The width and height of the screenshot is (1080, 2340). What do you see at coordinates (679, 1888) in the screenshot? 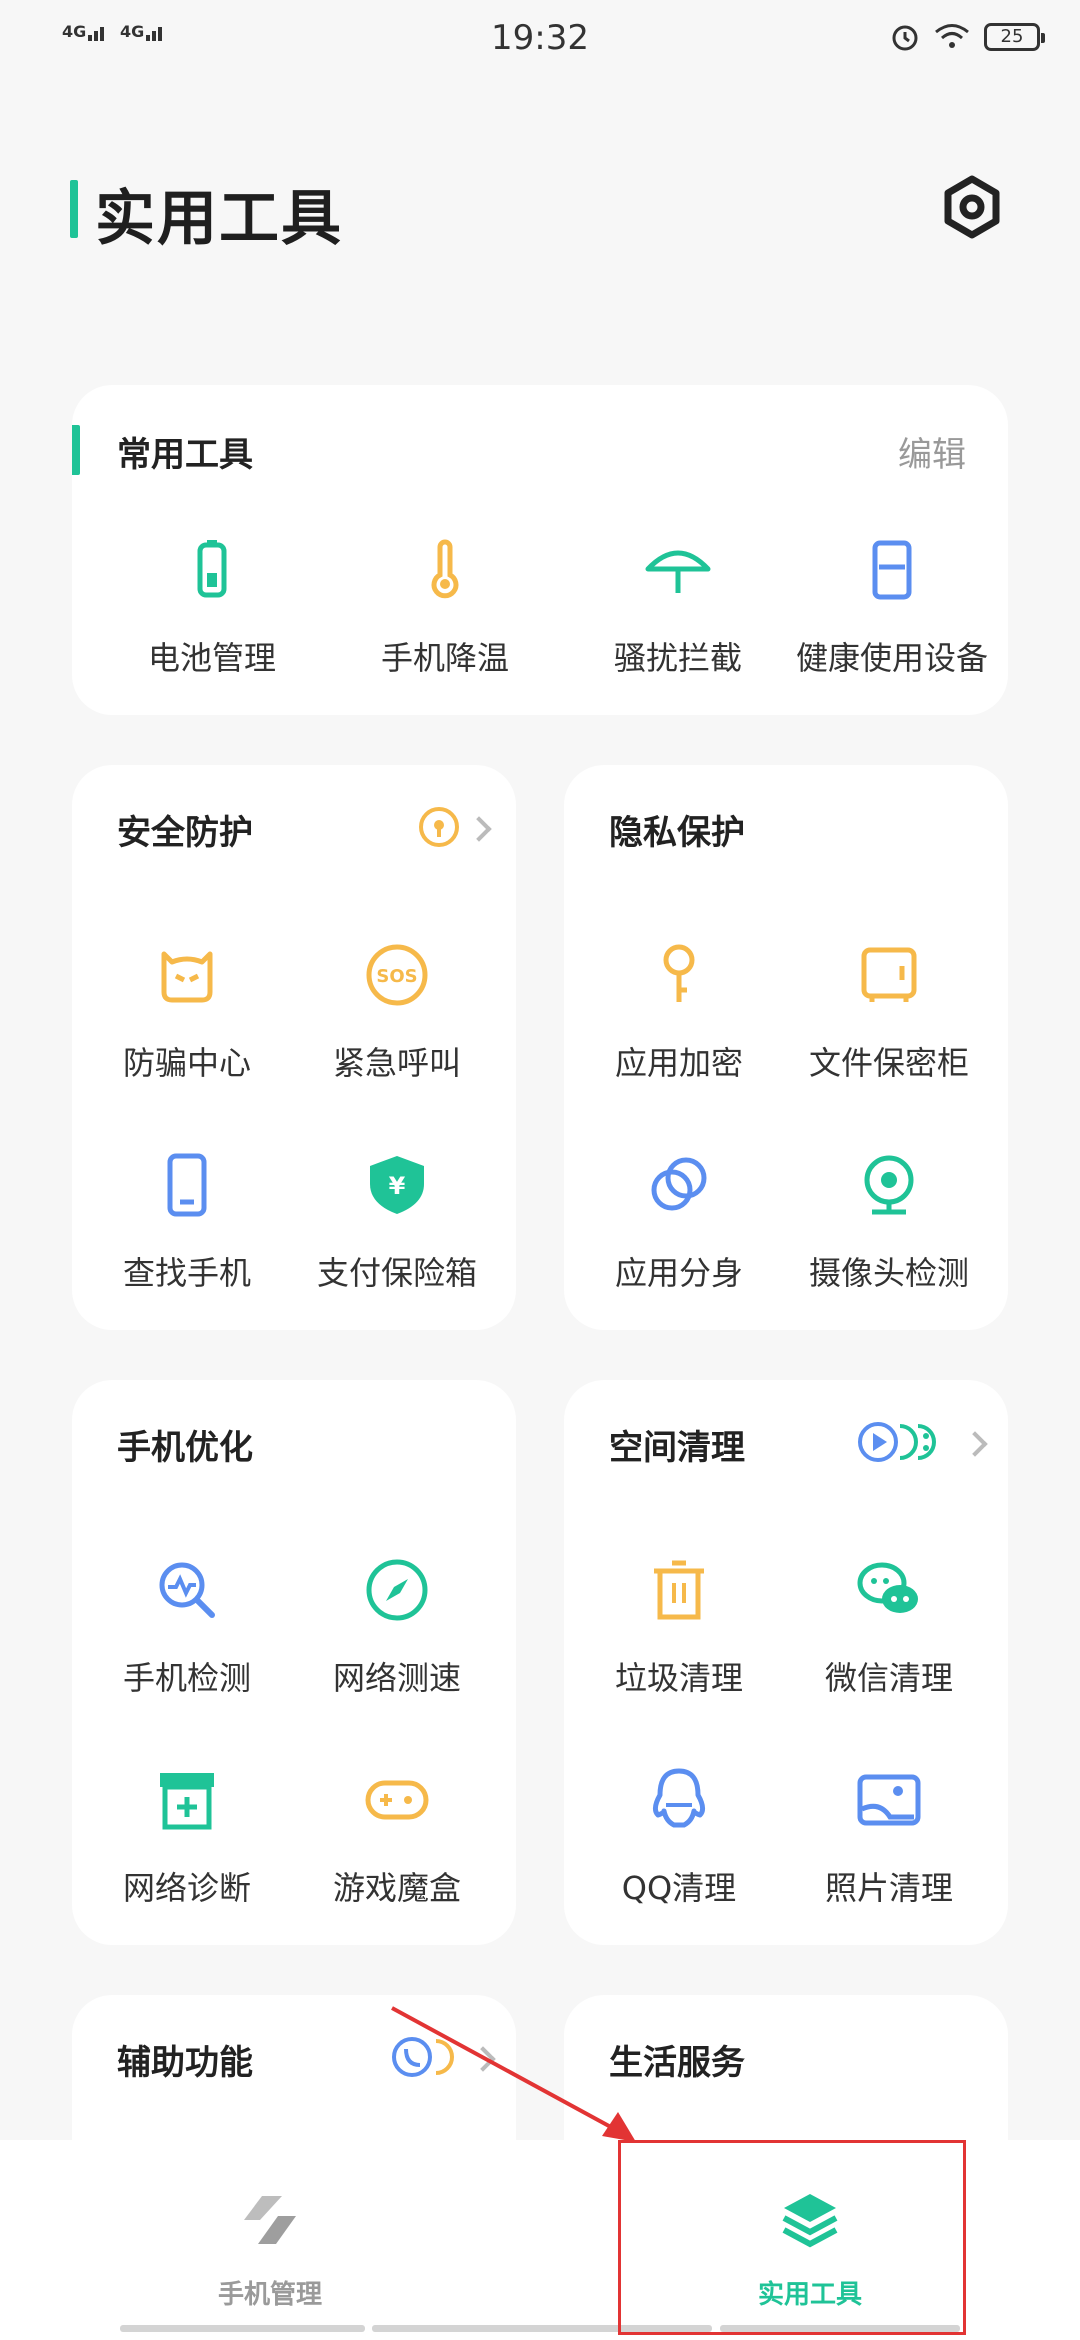
I see `tool-label: QQ清理` at bounding box center [679, 1888].